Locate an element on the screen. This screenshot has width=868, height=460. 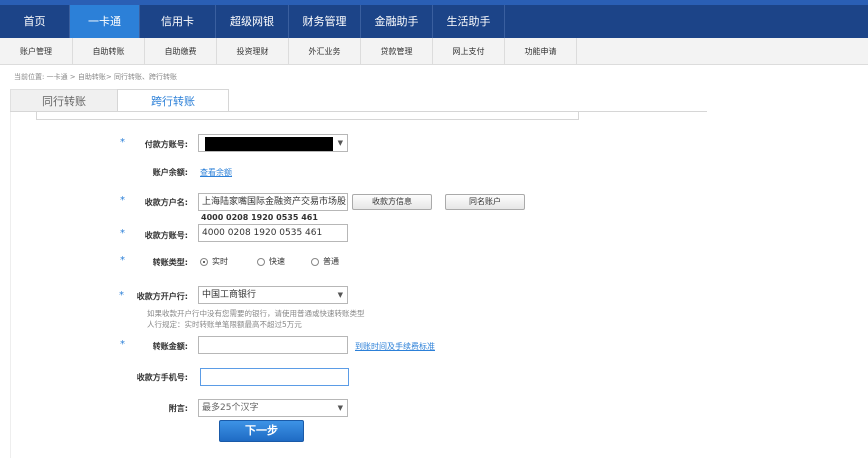
sub-nav-forex: 外汇业务 is located at coordinates (325, 51).